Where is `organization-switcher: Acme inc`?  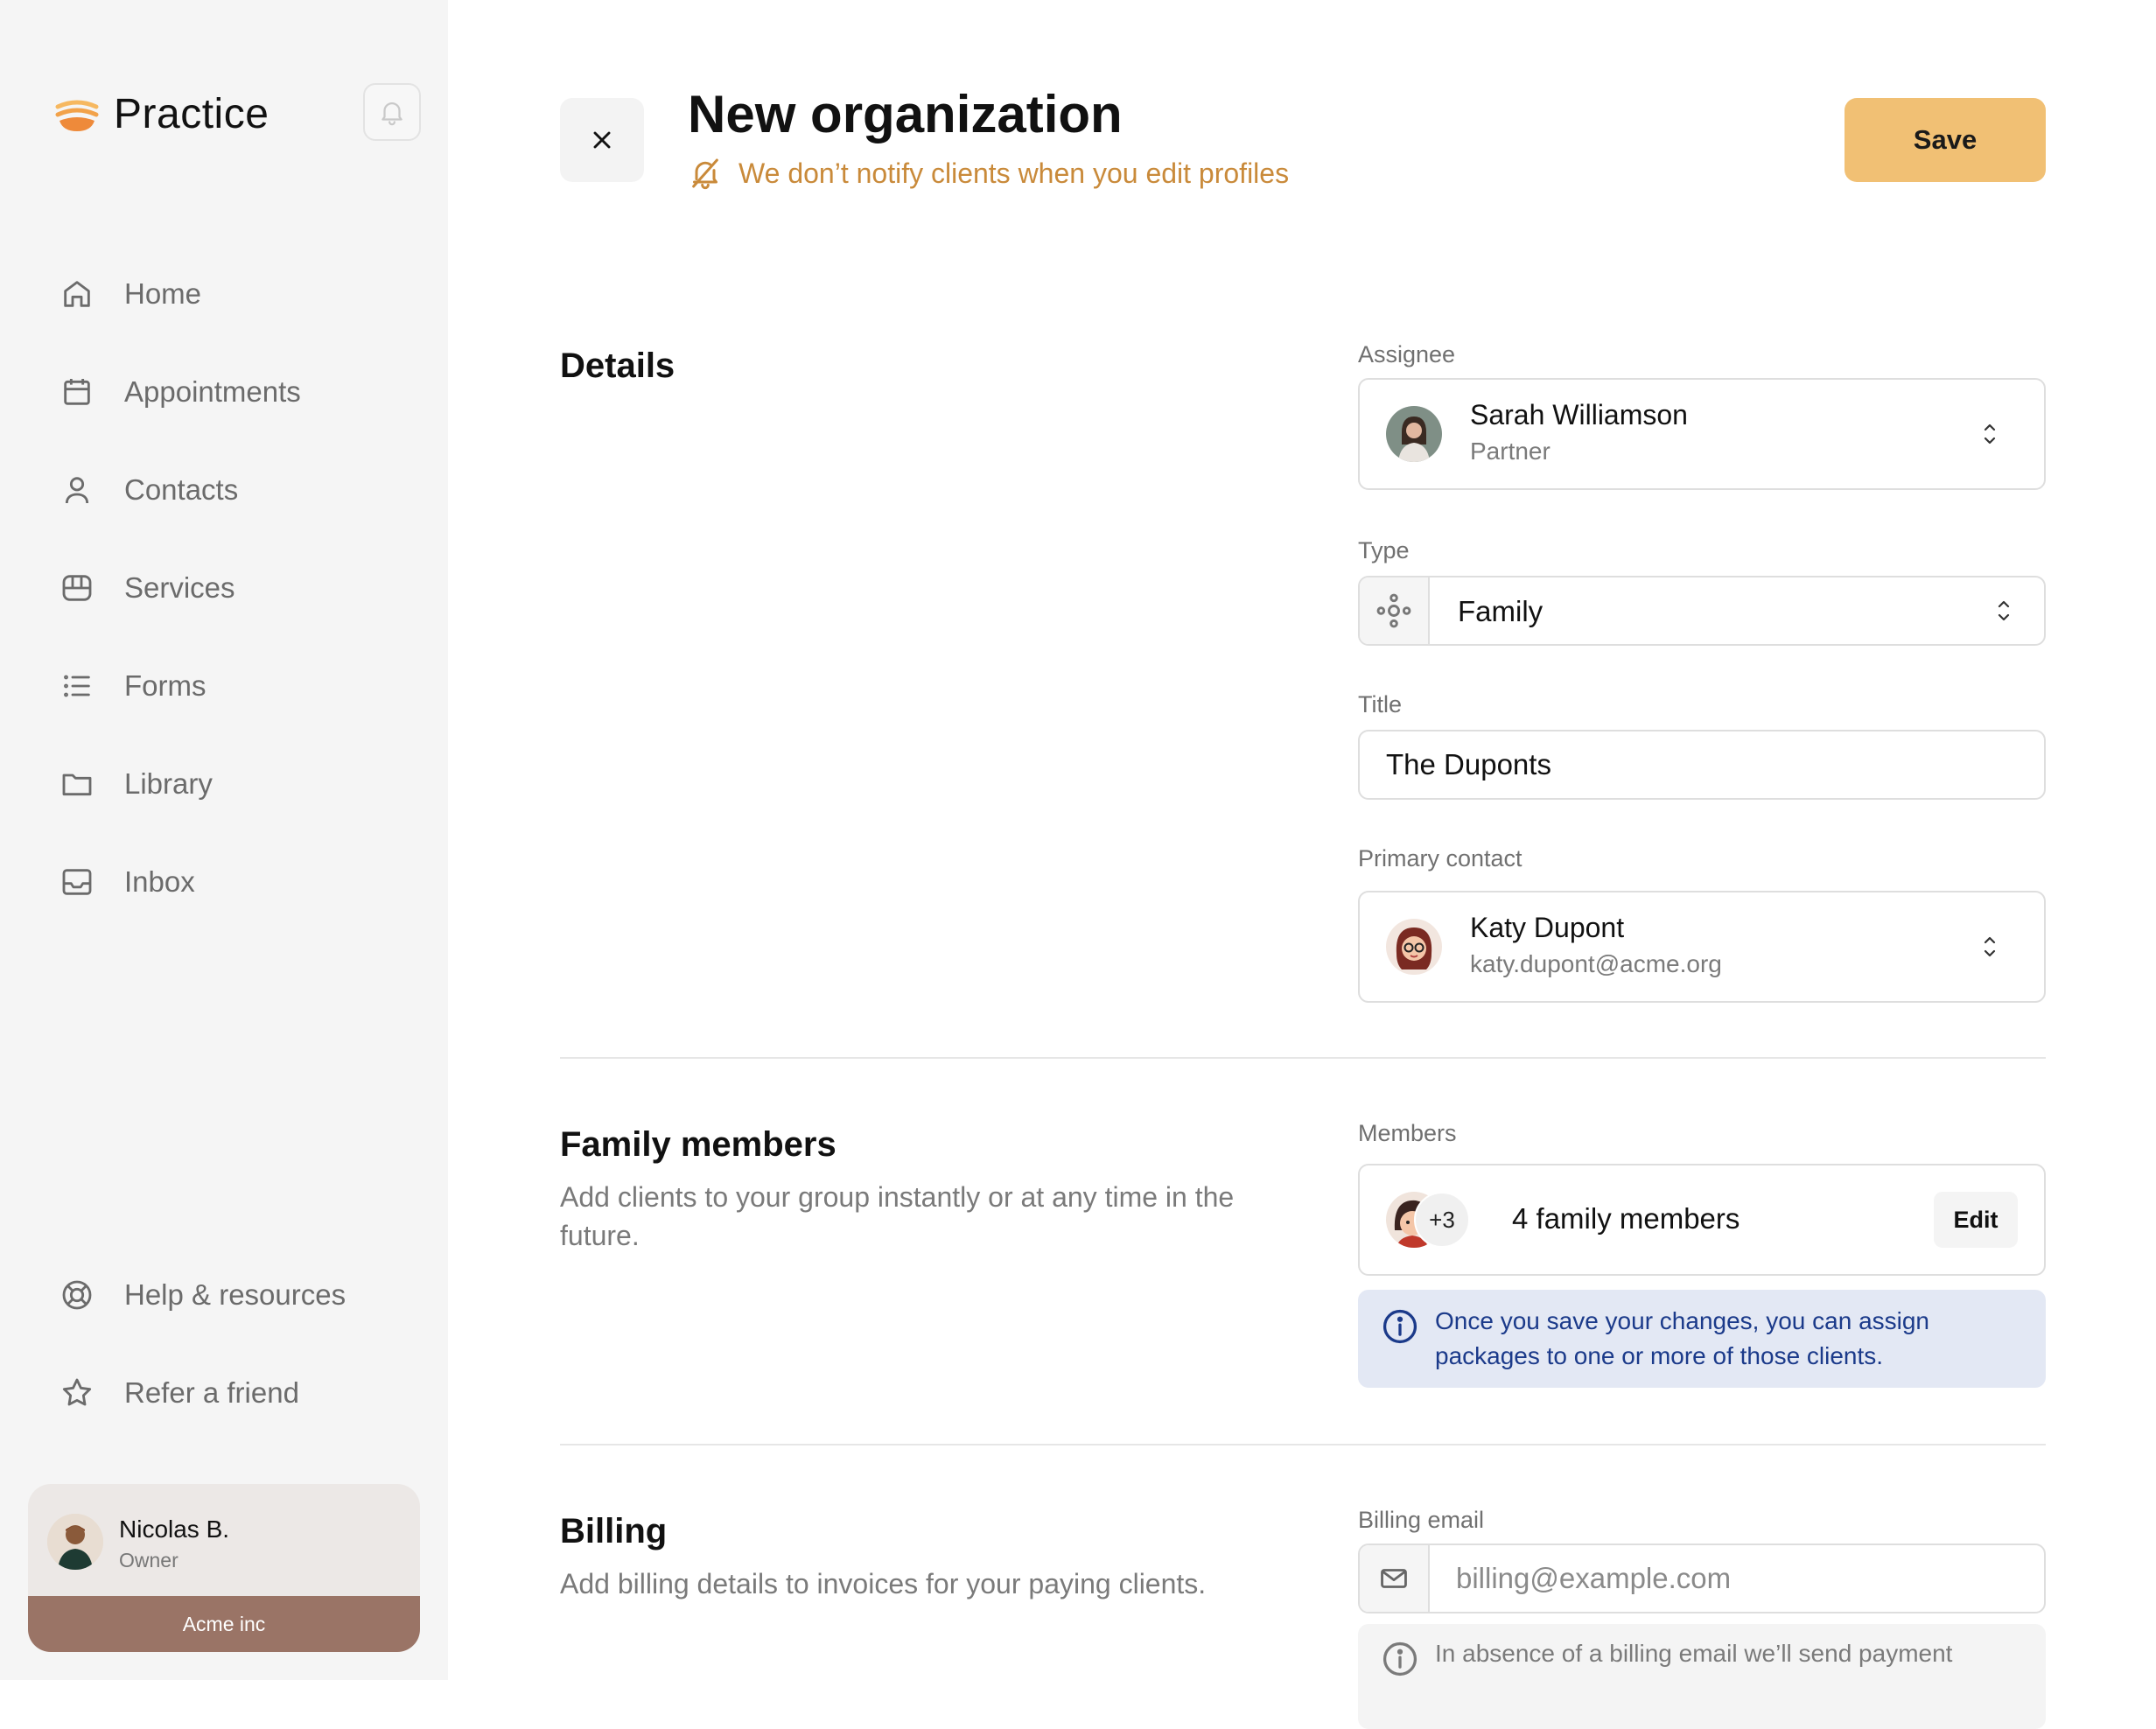
organization-switcher: Acme inc is located at coordinates (224, 1624).